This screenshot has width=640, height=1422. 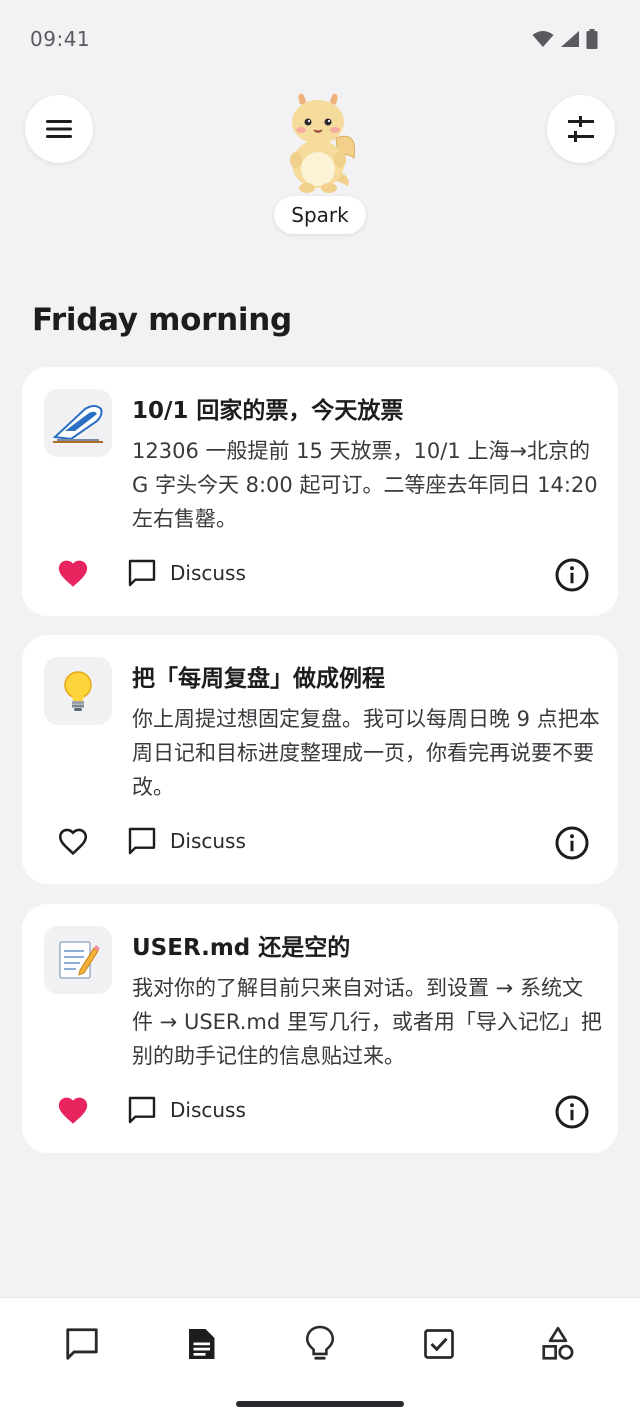 What do you see at coordinates (592, 39) in the screenshot?
I see `battery-icon` at bounding box center [592, 39].